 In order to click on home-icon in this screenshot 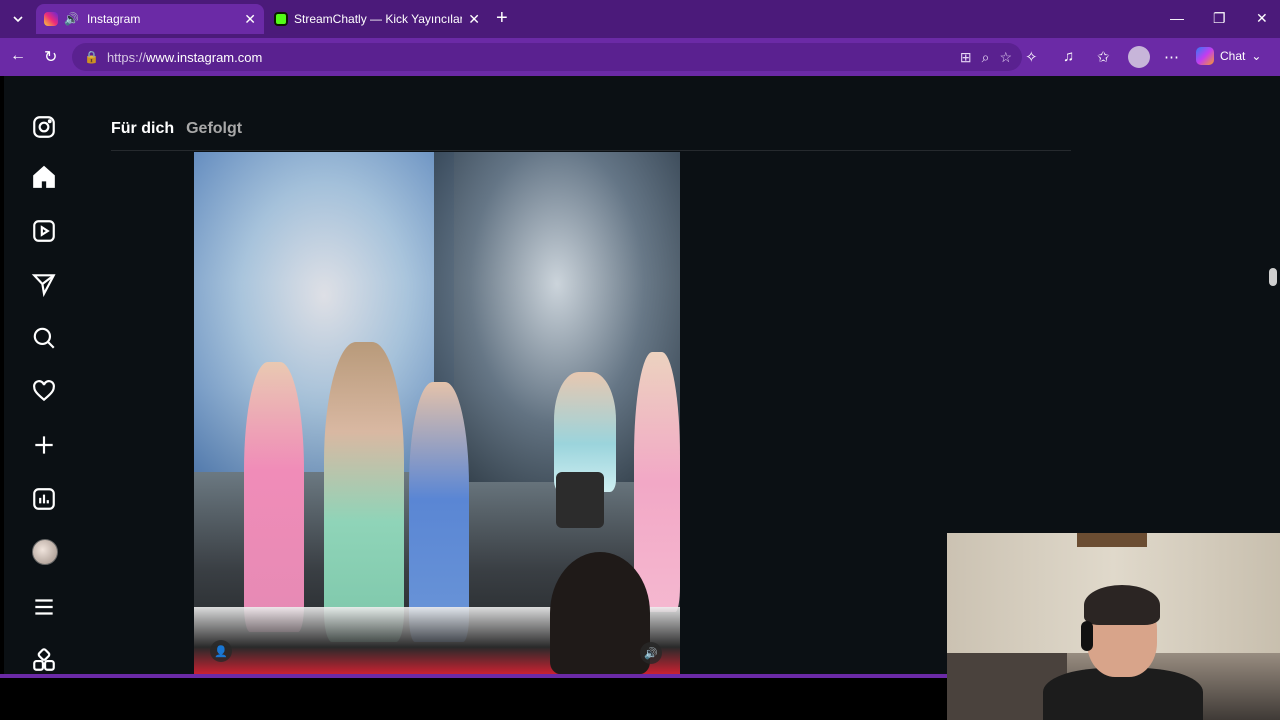, I will do `click(44, 177)`.